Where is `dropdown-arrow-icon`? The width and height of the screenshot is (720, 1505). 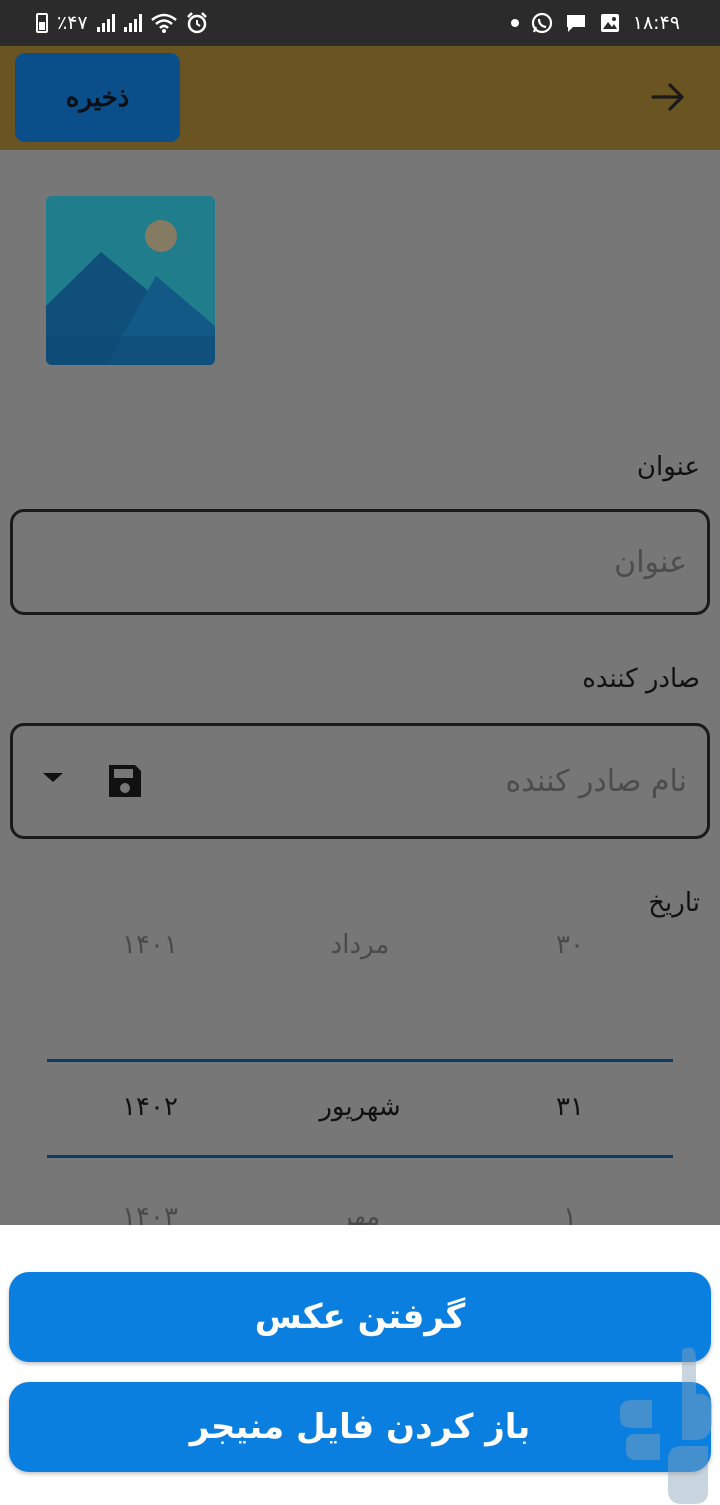 dropdown-arrow-icon is located at coordinates (53, 777).